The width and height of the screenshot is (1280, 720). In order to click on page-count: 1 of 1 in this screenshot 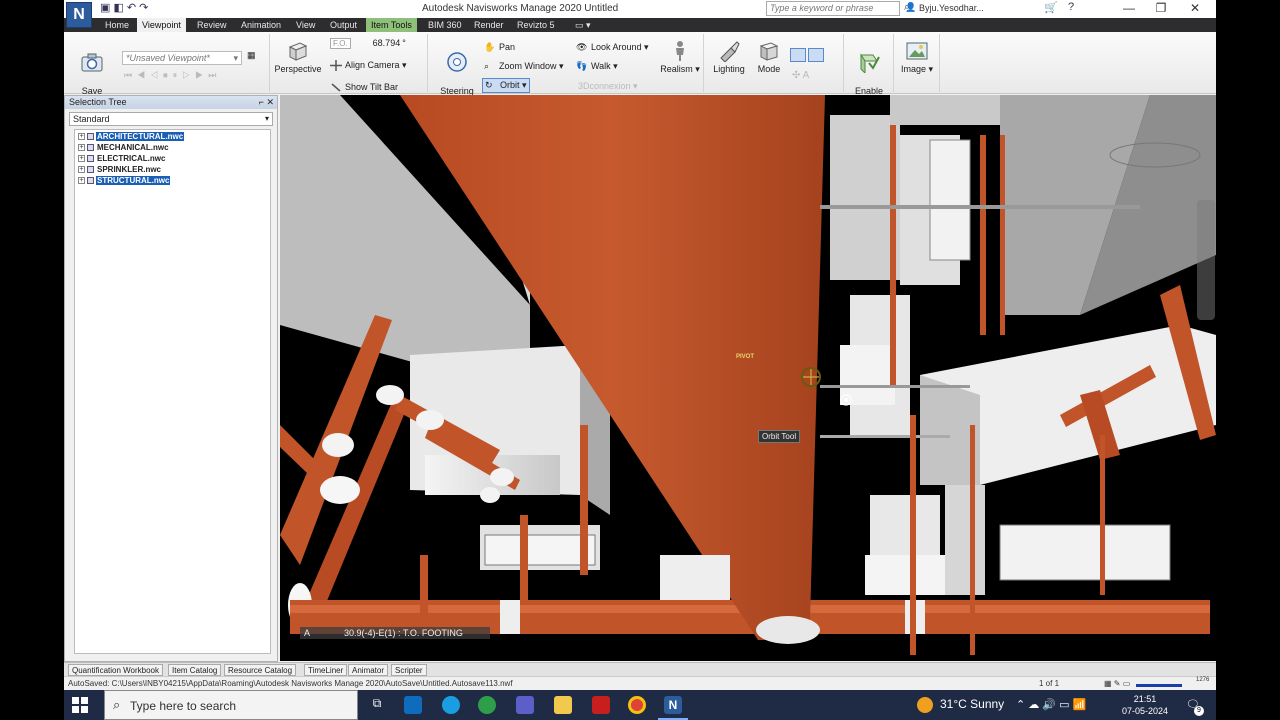, I will do `click(1049, 683)`.